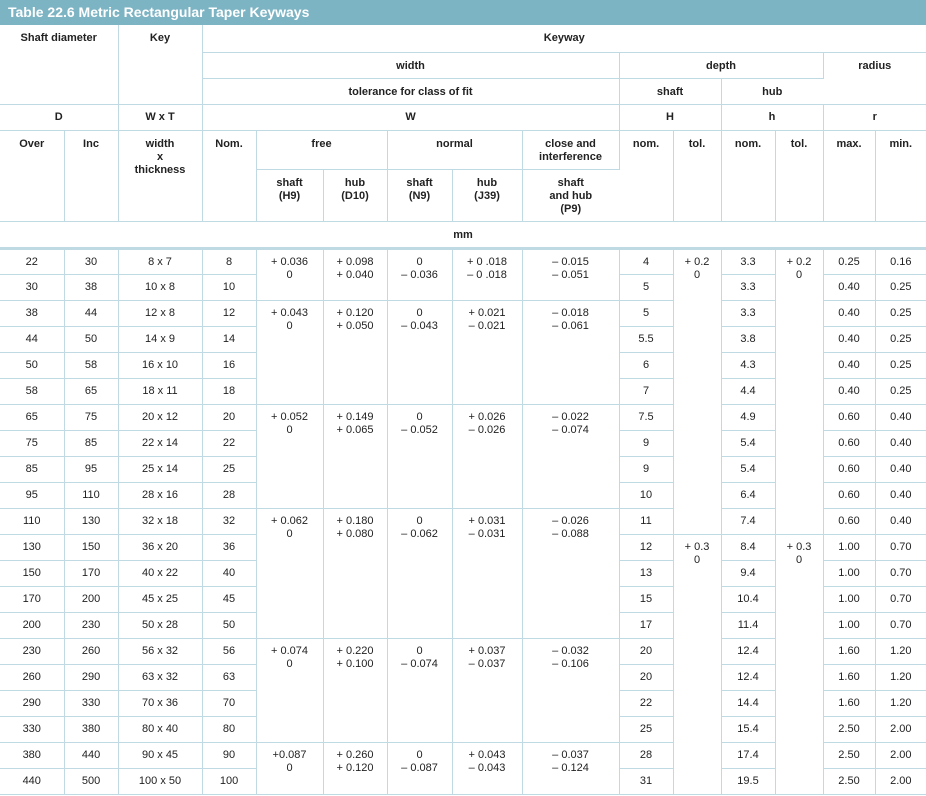 The height and width of the screenshot is (796, 926). What do you see at coordinates (355, 573) in the screenshot?
I see `cell-tol-d10: + 0.180 + 0.080` at bounding box center [355, 573].